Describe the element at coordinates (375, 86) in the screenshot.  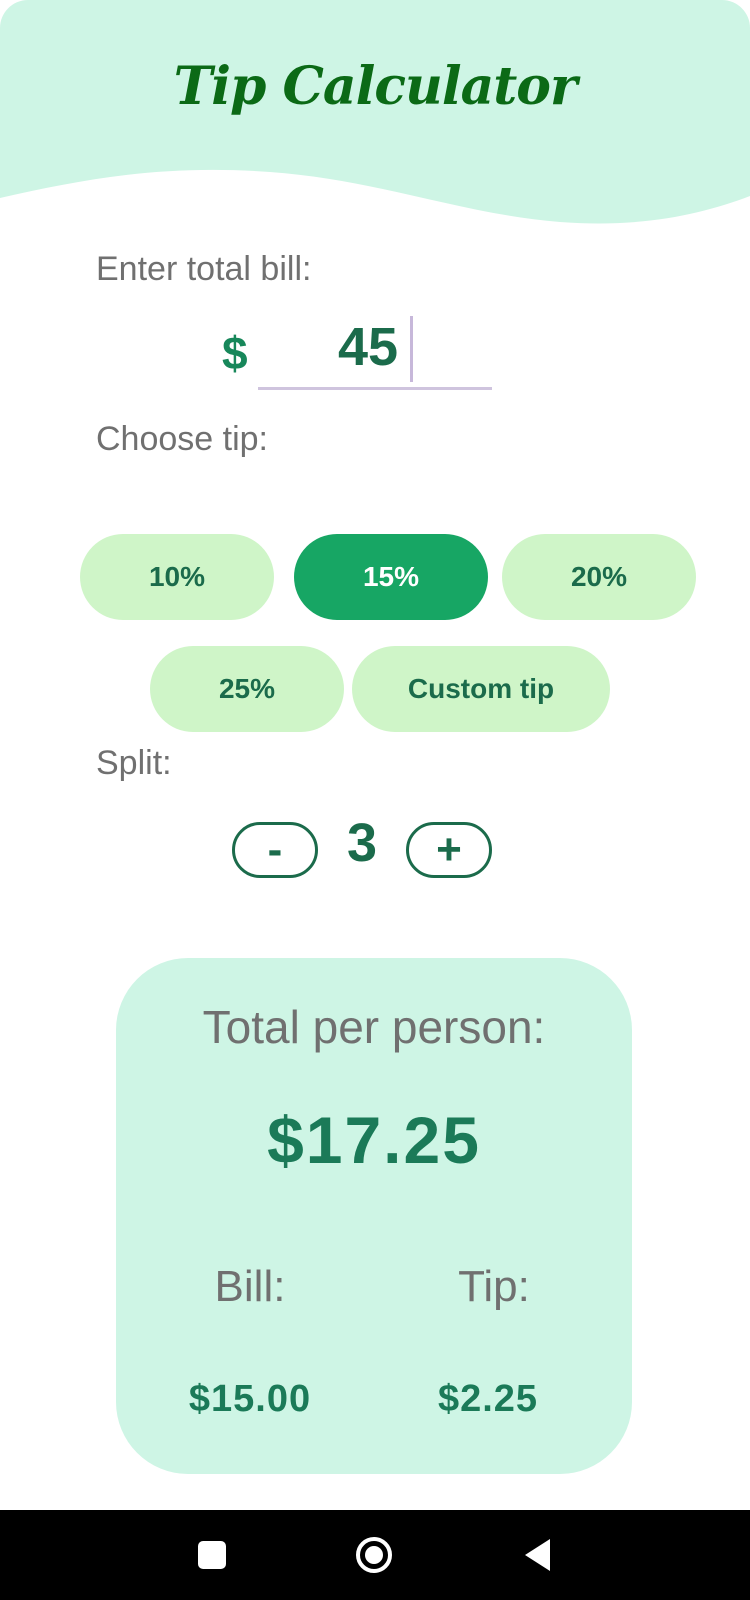
I see `page-title: Tip Calculator` at that location.